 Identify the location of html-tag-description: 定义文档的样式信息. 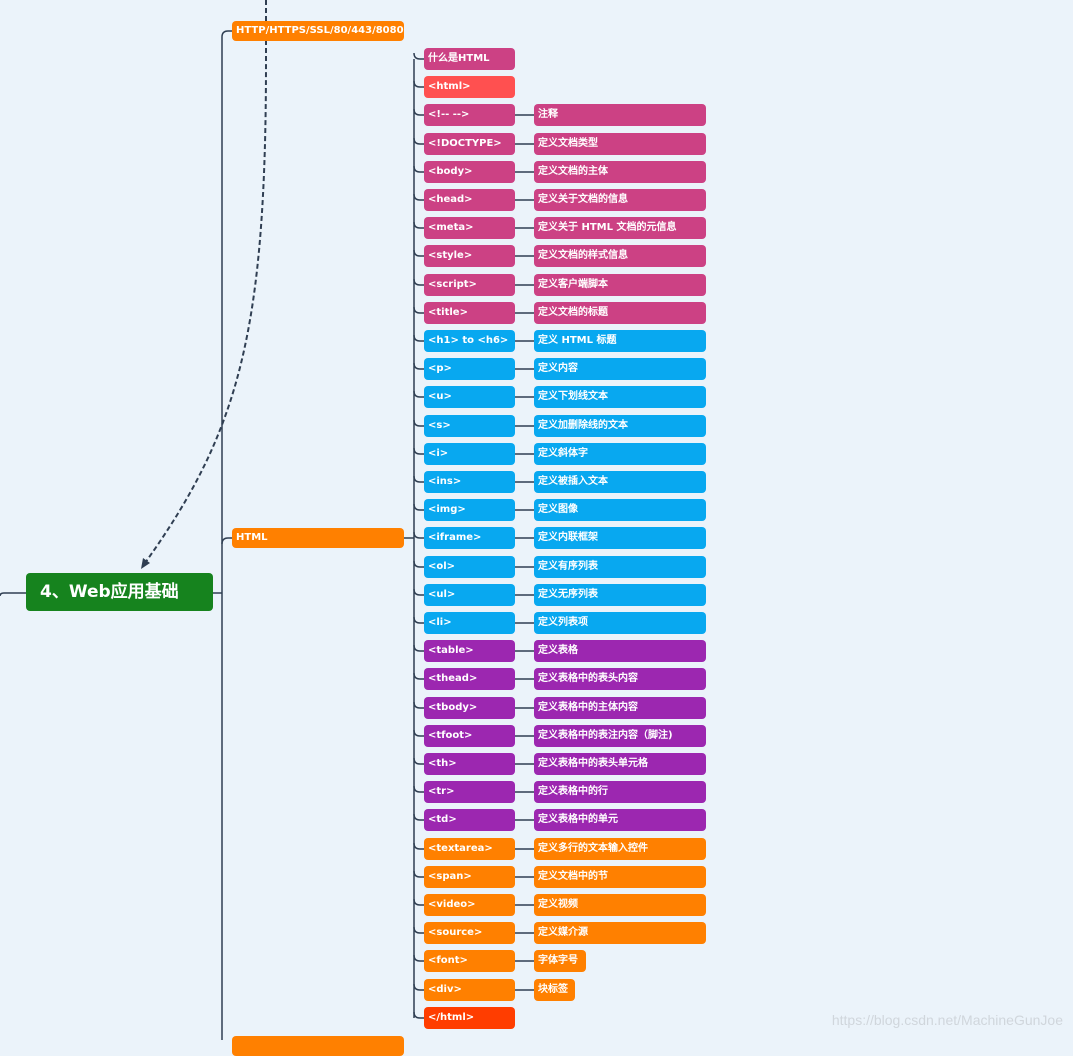
(620, 256).